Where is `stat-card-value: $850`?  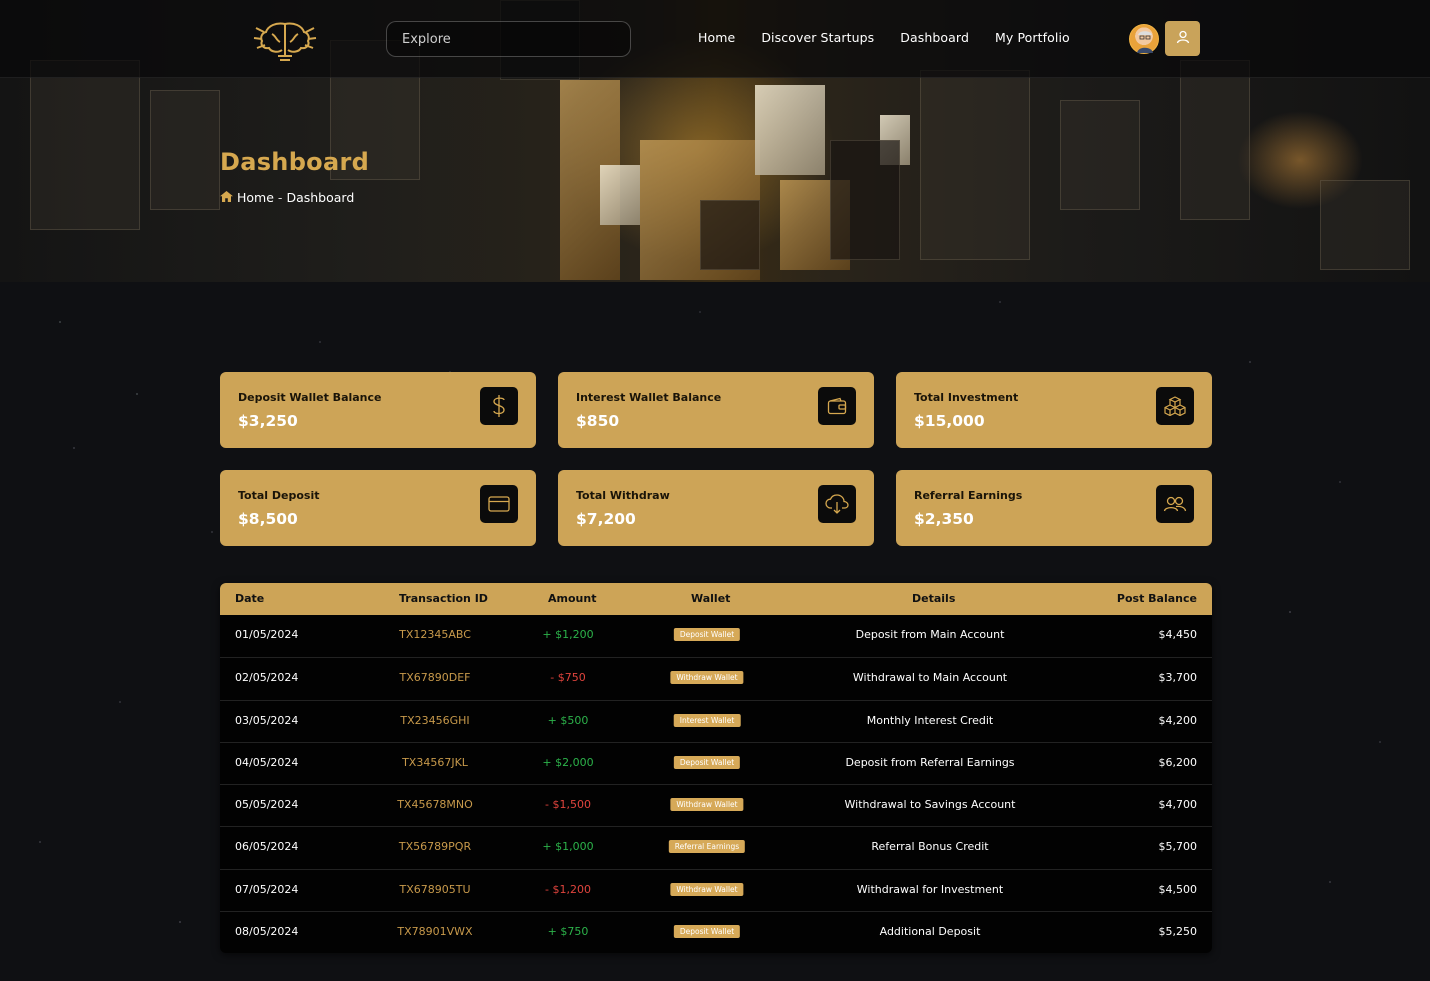 stat-card-value: $850 is located at coordinates (598, 421).